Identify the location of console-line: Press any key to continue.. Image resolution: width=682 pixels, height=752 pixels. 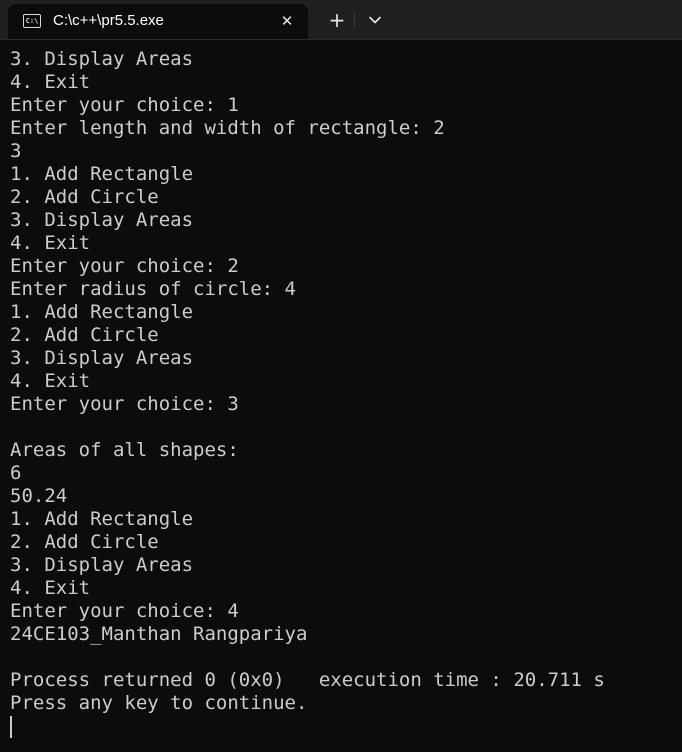
(159, 703).